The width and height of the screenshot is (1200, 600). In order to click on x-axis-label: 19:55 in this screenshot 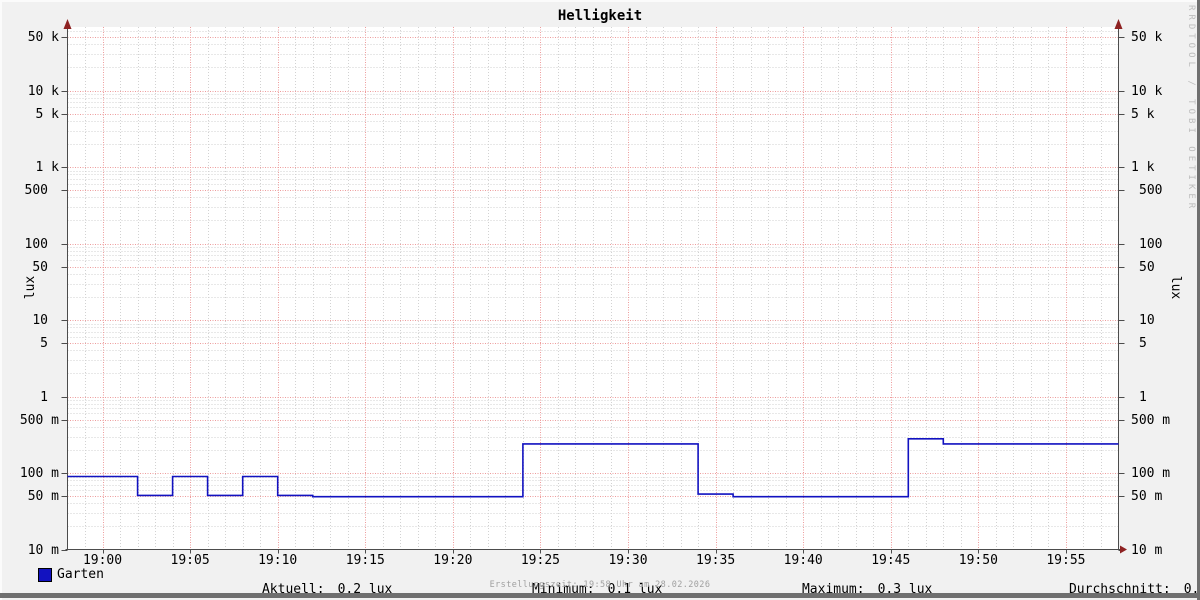, I will do `click(1066, 560)`.